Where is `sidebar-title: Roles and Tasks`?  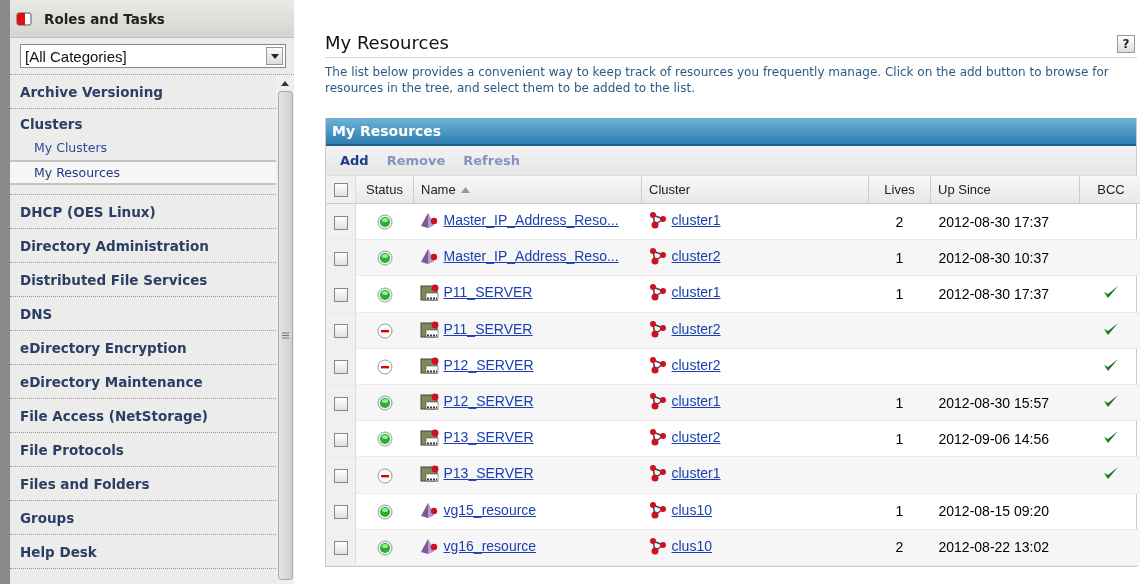 sidebar-title: Roles and Tasks is located at coordinates (104, 18).